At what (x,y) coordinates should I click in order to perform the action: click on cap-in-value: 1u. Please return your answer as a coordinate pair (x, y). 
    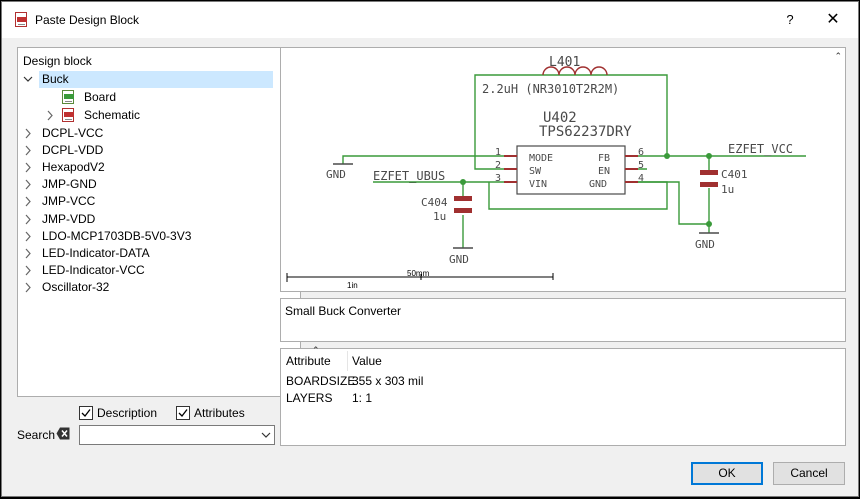
    Looking at the image, I should click on (439, 216).